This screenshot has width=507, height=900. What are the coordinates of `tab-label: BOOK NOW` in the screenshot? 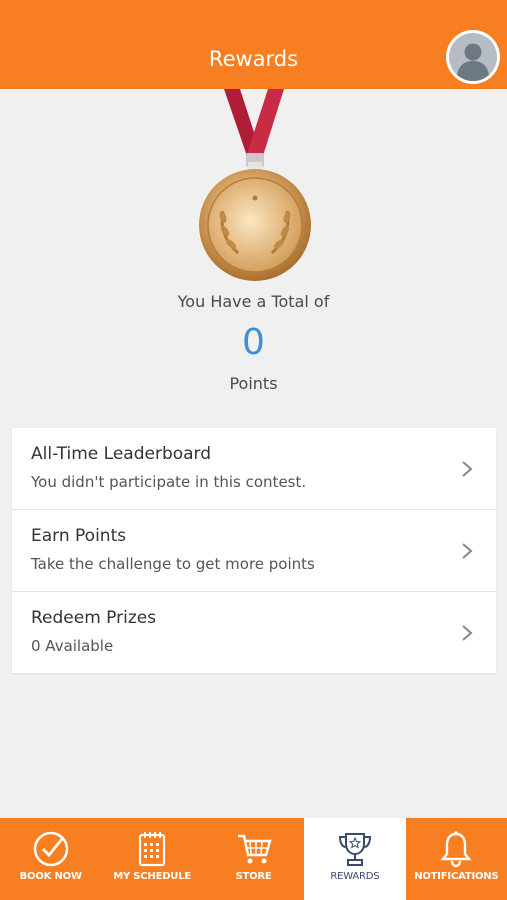 It's located at (50, 876).